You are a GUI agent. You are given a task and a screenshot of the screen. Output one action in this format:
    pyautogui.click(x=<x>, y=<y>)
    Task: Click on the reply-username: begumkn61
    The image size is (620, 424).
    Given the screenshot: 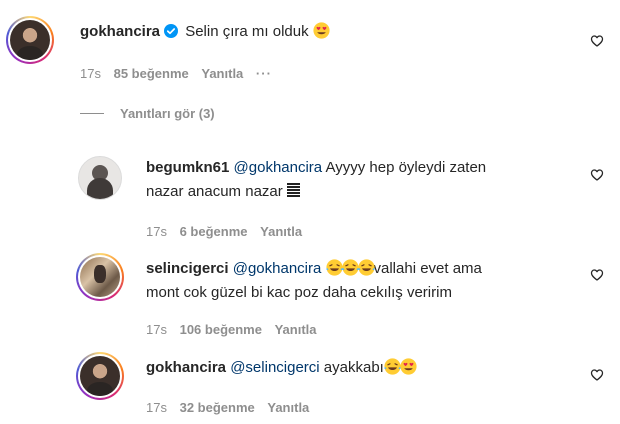 What is the action you would take?
    pyautogui.click(x=187, y=167)
    